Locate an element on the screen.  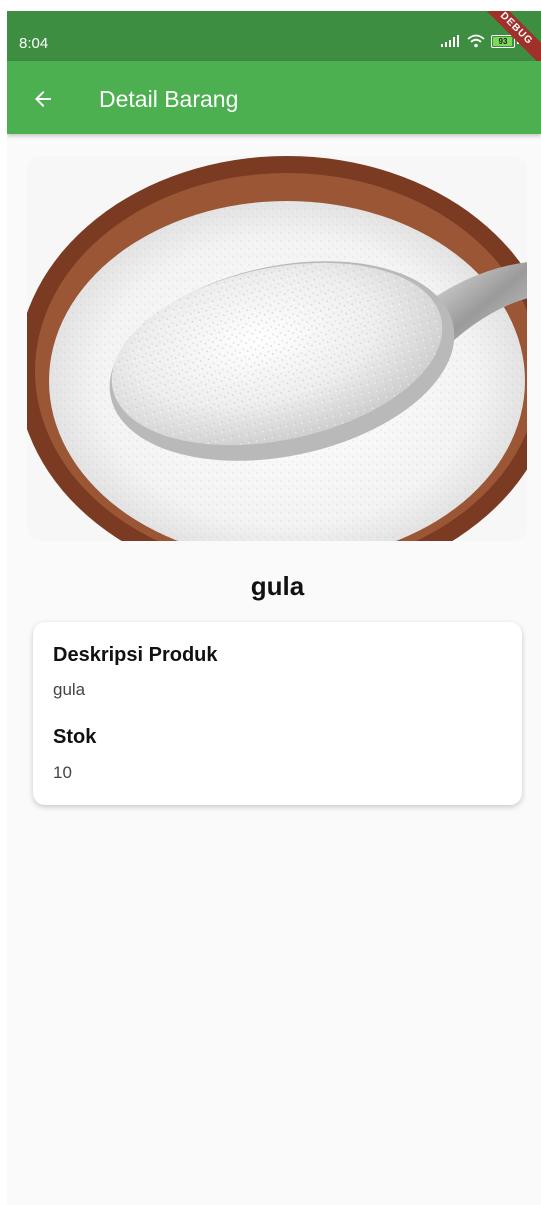
product-name: gula is located at coordinates (277, 586).